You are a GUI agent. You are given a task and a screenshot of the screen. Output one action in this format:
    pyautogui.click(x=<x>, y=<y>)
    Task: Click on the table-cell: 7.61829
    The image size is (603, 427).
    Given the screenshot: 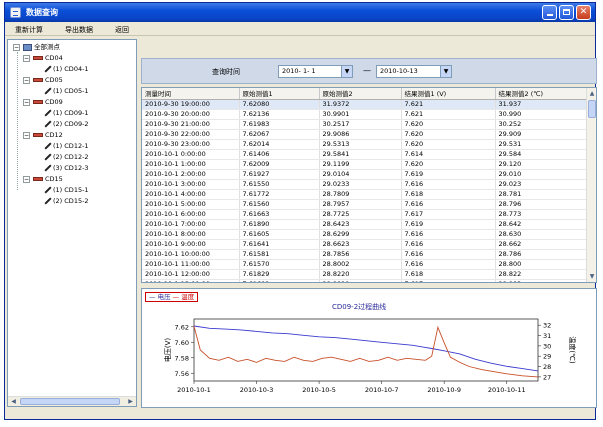 What is the action you would take?
    pyautogui.click(x=279, y=274)
    